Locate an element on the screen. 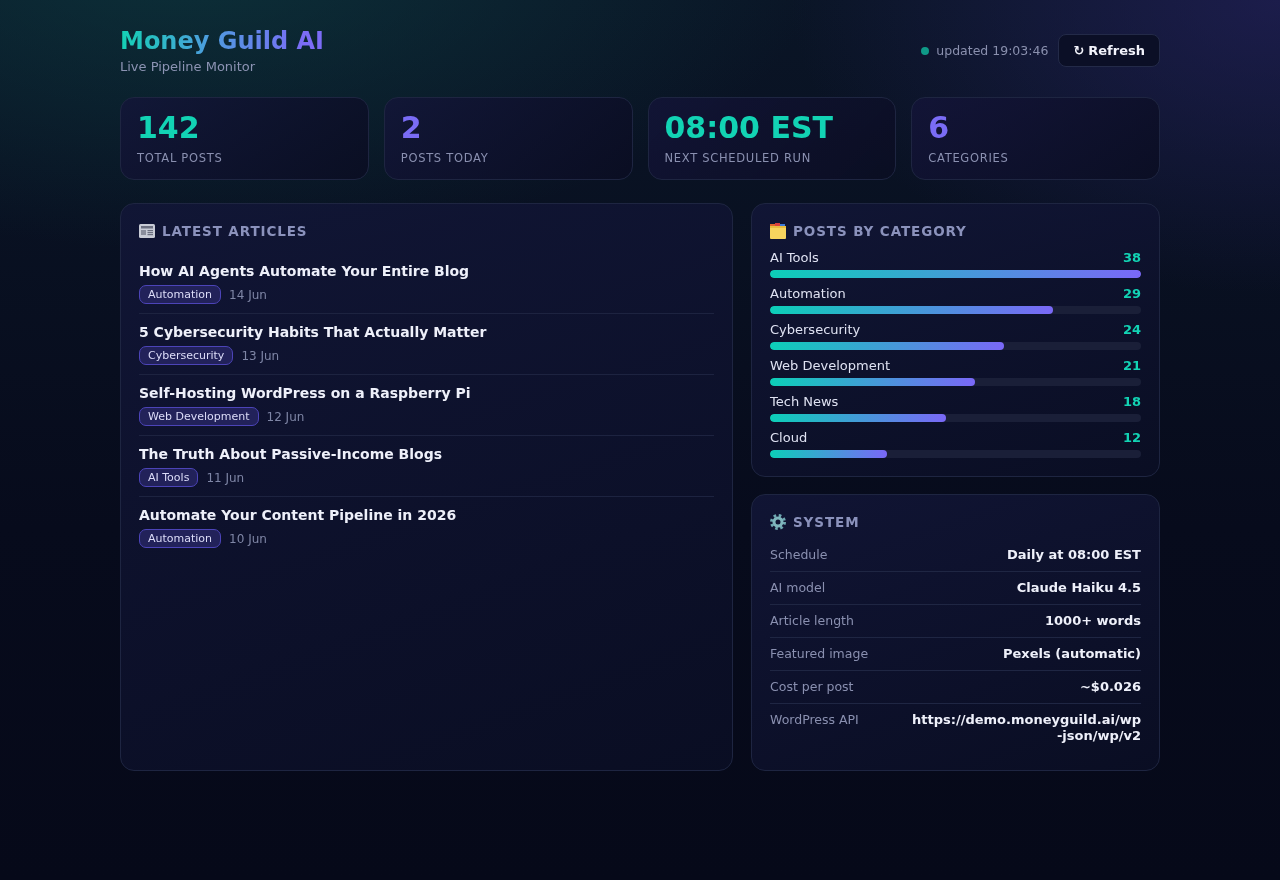  article-title: Automate Your Content Pipeline in 2026 is located at coordinates (298, 515).